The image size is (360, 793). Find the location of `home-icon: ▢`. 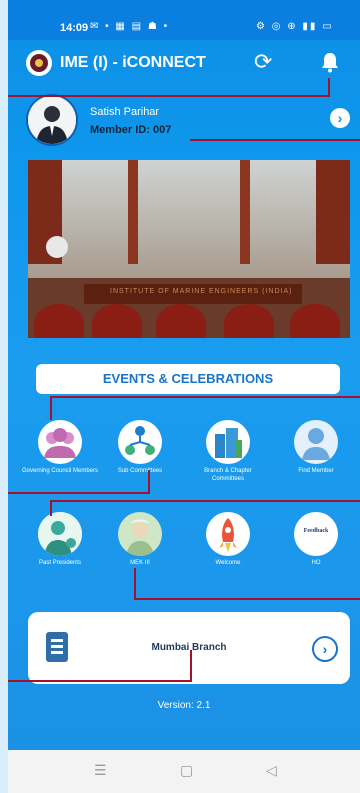

home-icon: ▢ is located at coordinates (186, 770).